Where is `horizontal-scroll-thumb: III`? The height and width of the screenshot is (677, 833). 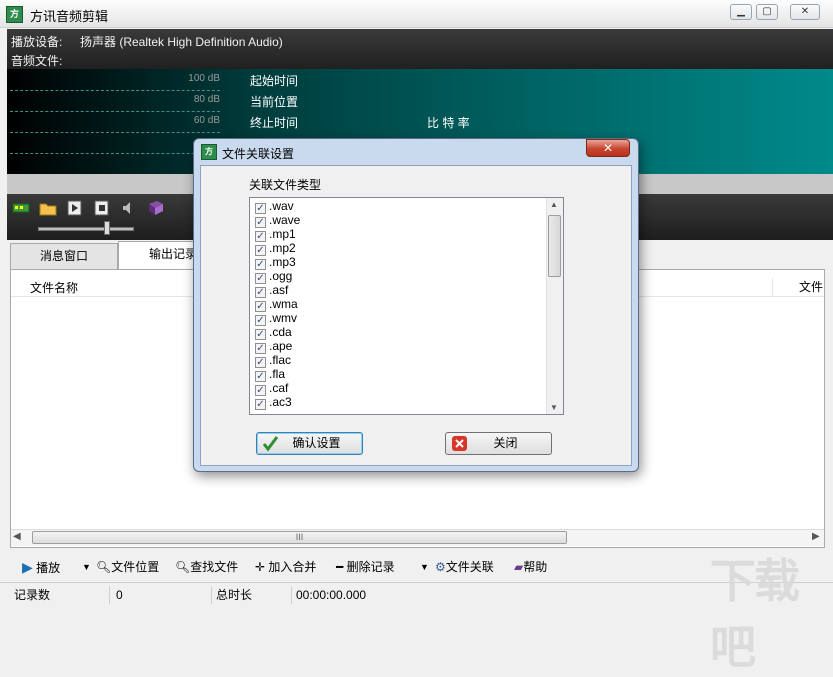
horizontal-scroll-thumb: III is located at coordinates (299, 537).